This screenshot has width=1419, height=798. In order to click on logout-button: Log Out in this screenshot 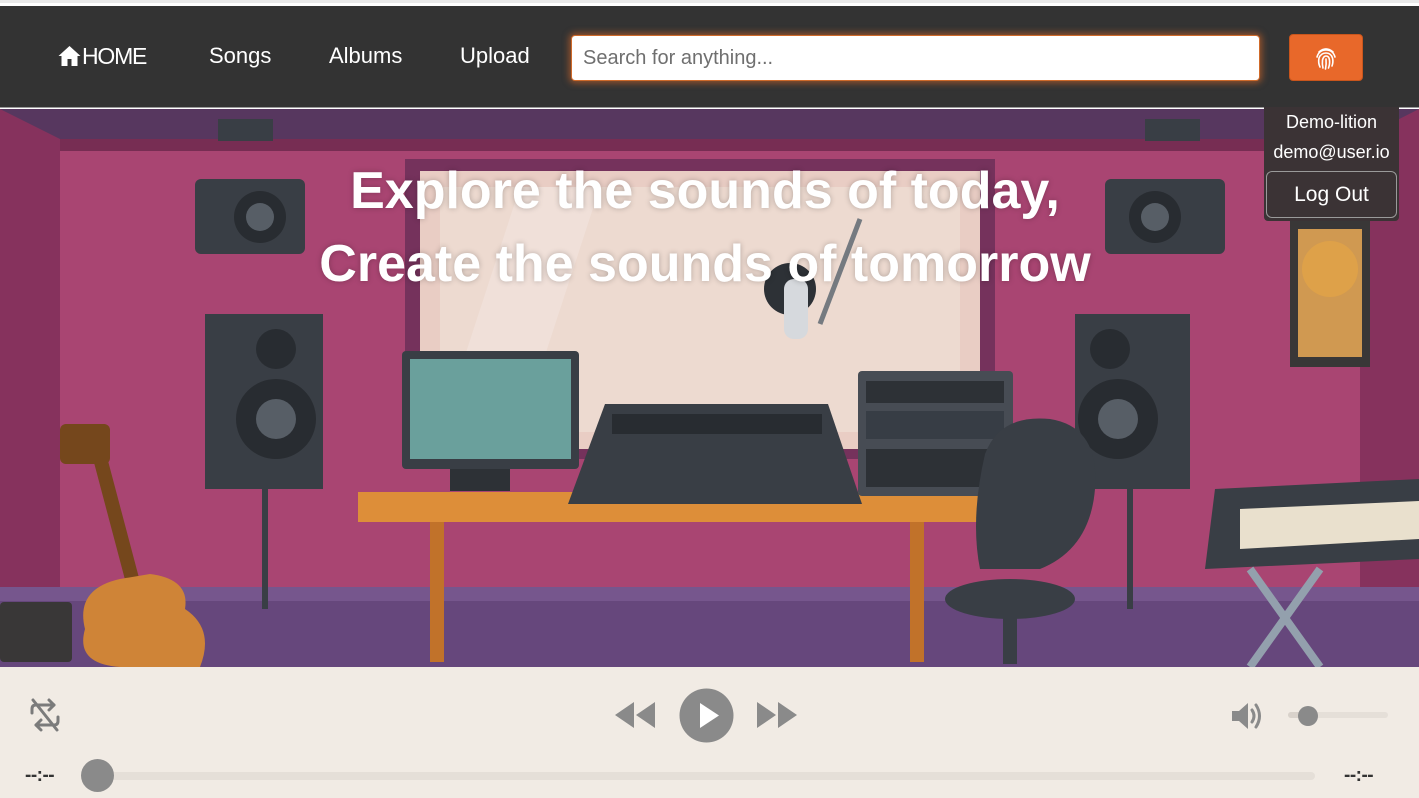, I will do `click(1331, 194)`.